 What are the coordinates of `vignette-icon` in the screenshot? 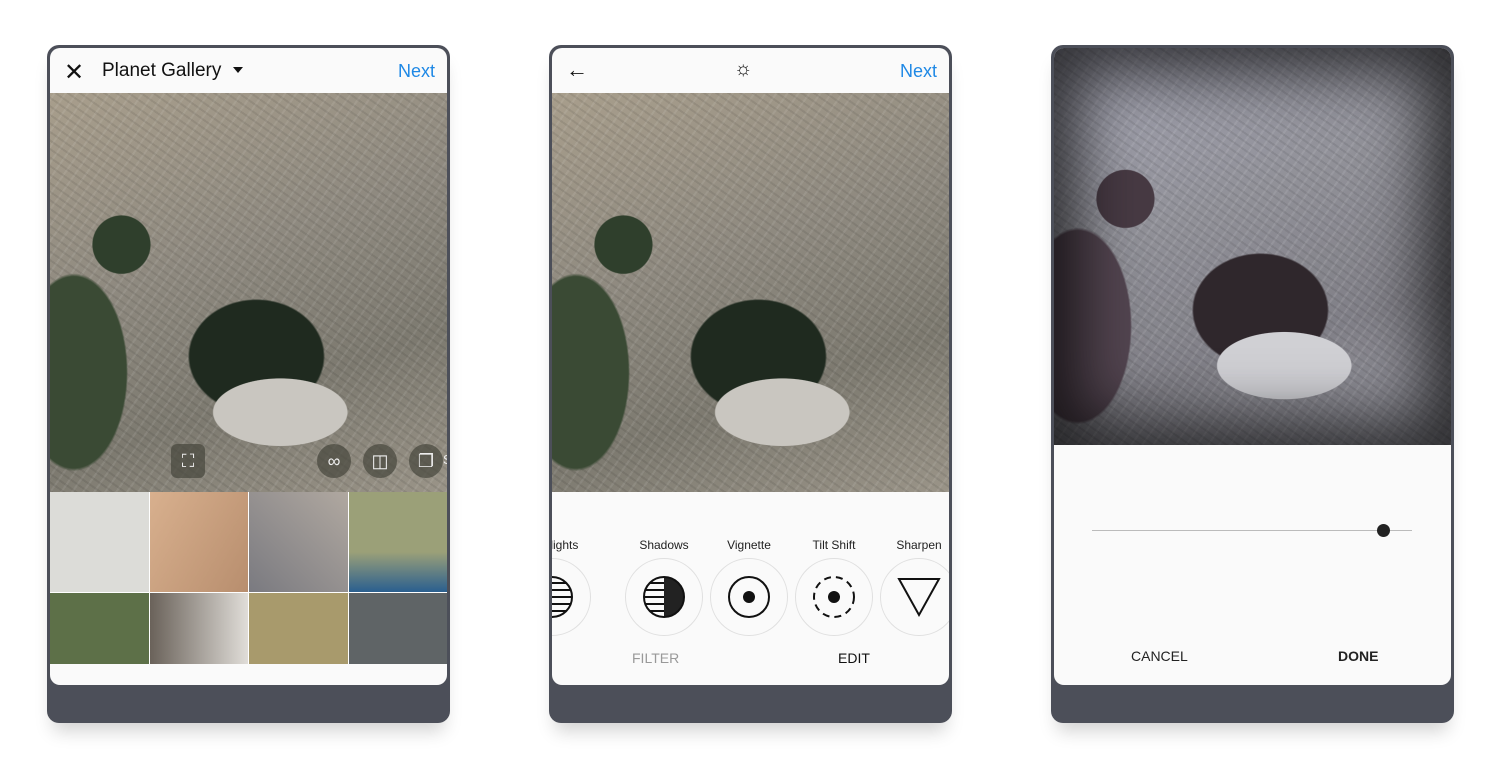 It's located at (749, 597).